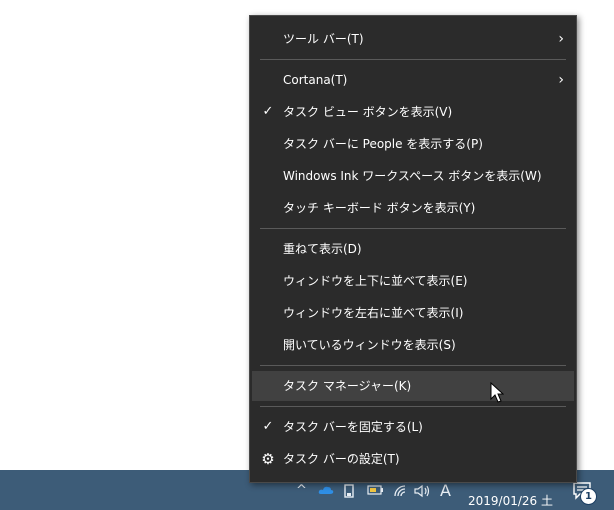 This screenshot has height=510, width=614. Describe the element at coordinates (375, 281) in the screenshot. I see `menu-item-label: ウィンドウを上下に並べて表示(E)` at that location.